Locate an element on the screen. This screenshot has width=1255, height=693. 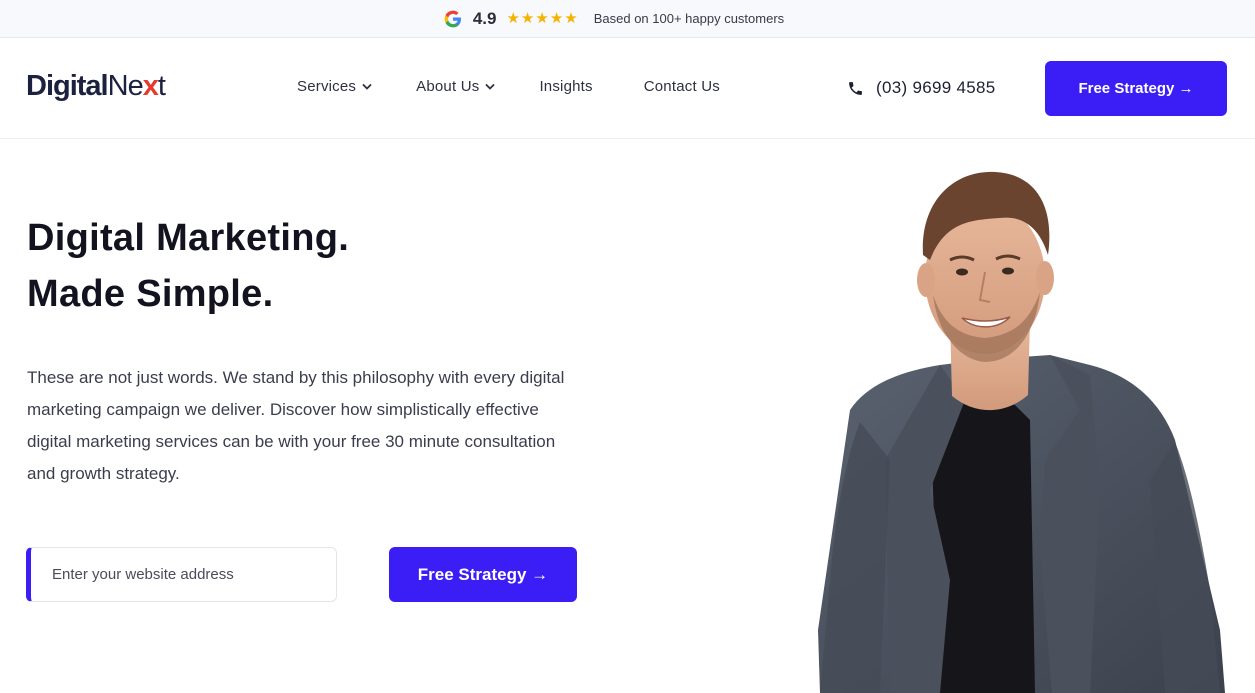
nav-item-label: Contact Us is located at coordinates (681, 86).